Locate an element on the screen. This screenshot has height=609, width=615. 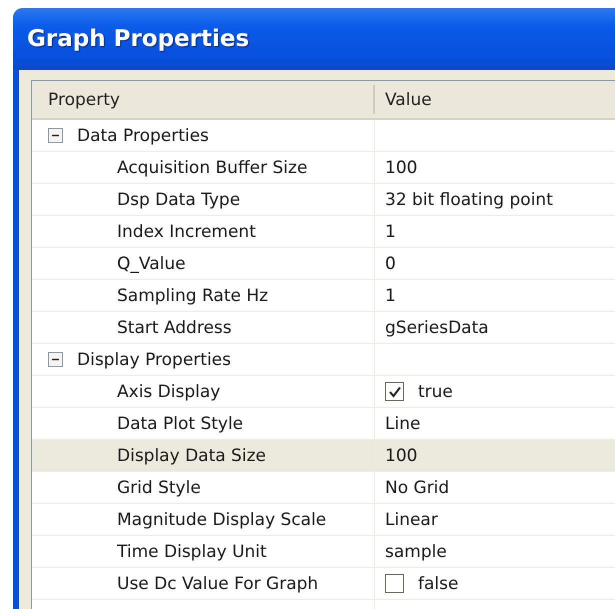
value-text: 32 bit floating point is located at coordinates (469, 200).